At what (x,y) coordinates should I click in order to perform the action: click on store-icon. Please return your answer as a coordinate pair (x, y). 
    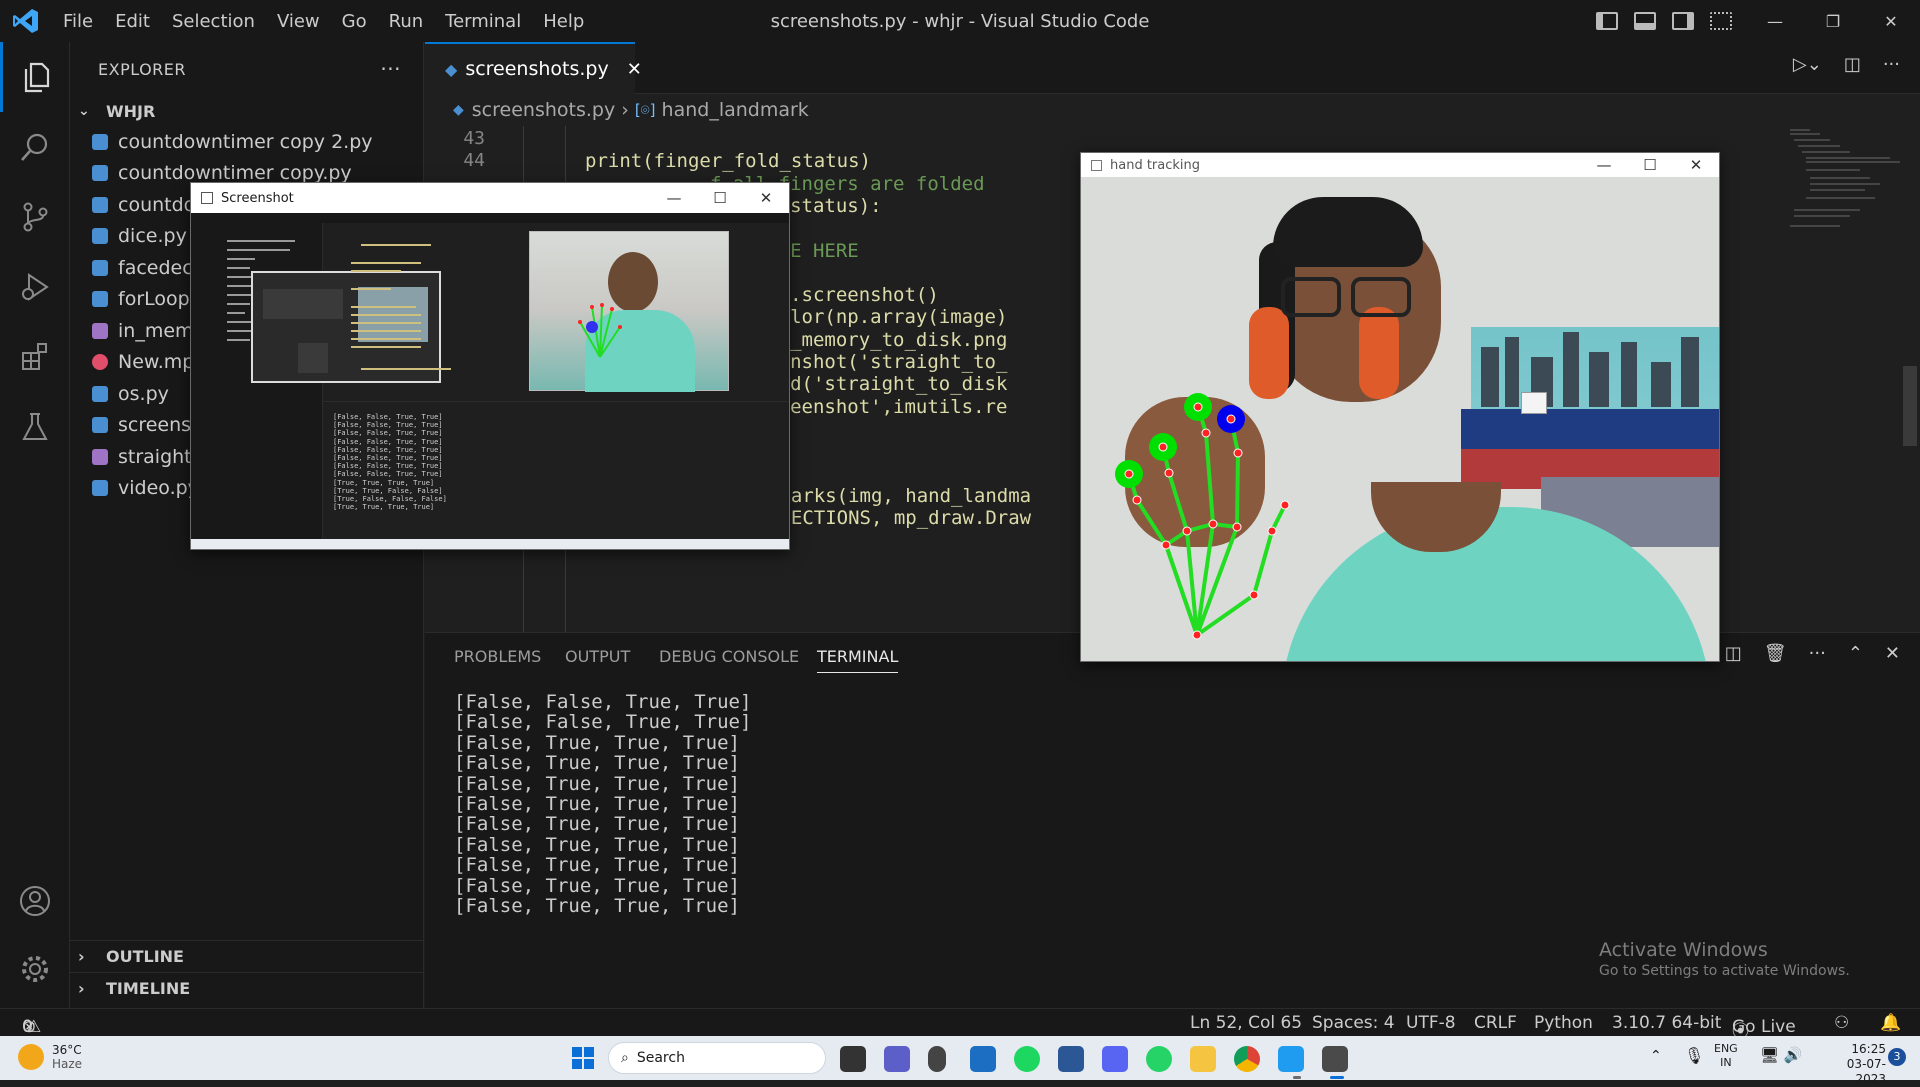
    Looking at the image, I should click on (983, 1059).